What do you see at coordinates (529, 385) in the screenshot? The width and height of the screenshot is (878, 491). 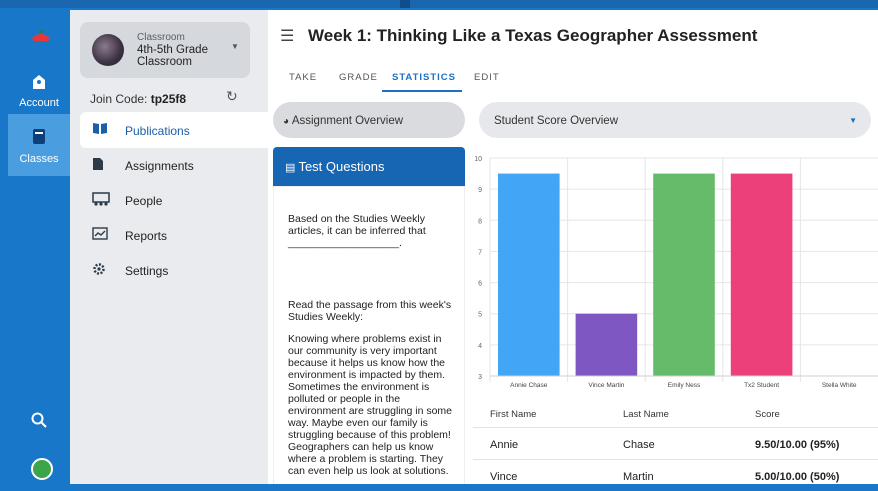 I see `x-tick-label: Annie Chase` at bounding box center [529, 385].